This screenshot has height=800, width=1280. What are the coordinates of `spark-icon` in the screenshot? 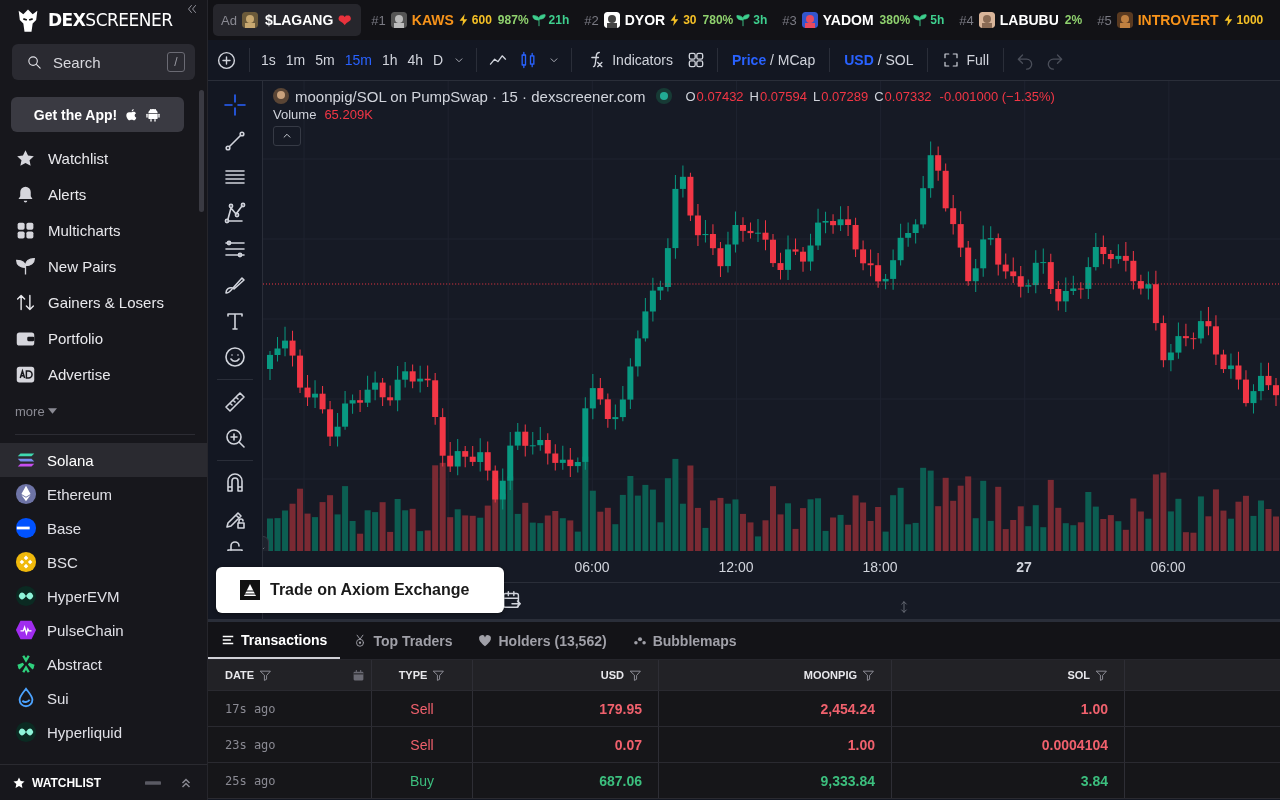 It's located at (26, 664).